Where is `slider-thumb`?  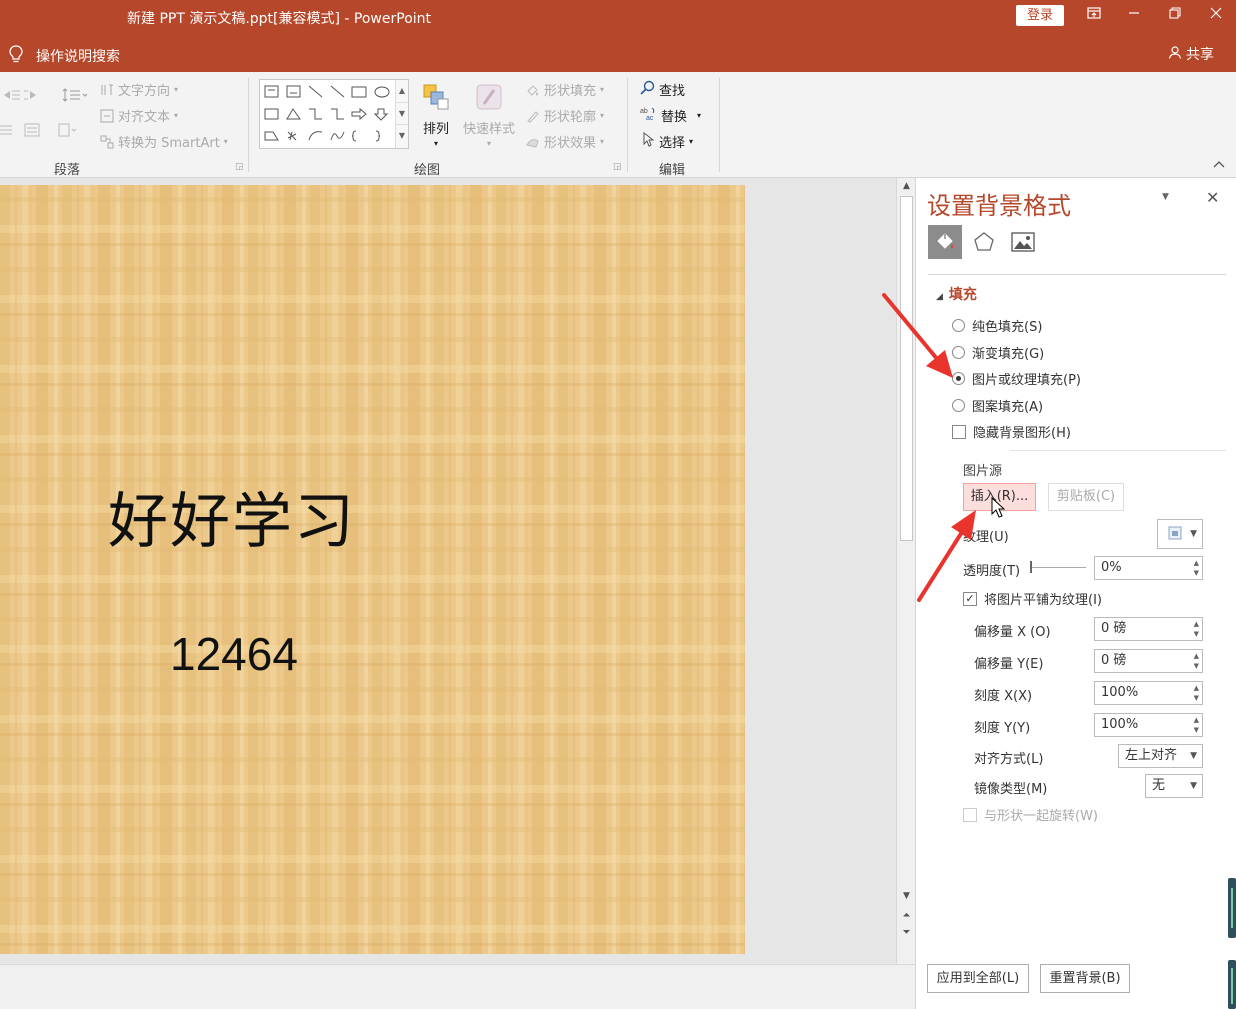
slider-thumb is located at coordinates (1031, 567).